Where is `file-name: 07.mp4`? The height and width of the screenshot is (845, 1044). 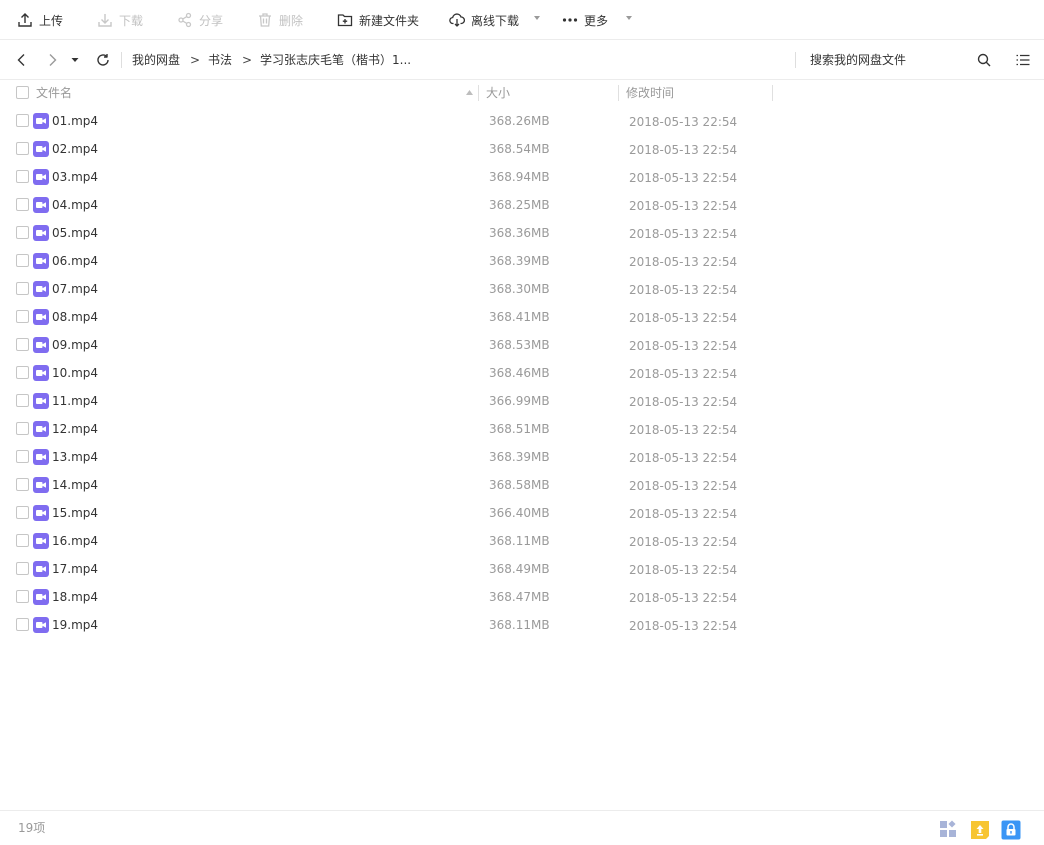
file-name: 07.mp4 is located at coordinates (75, 289).